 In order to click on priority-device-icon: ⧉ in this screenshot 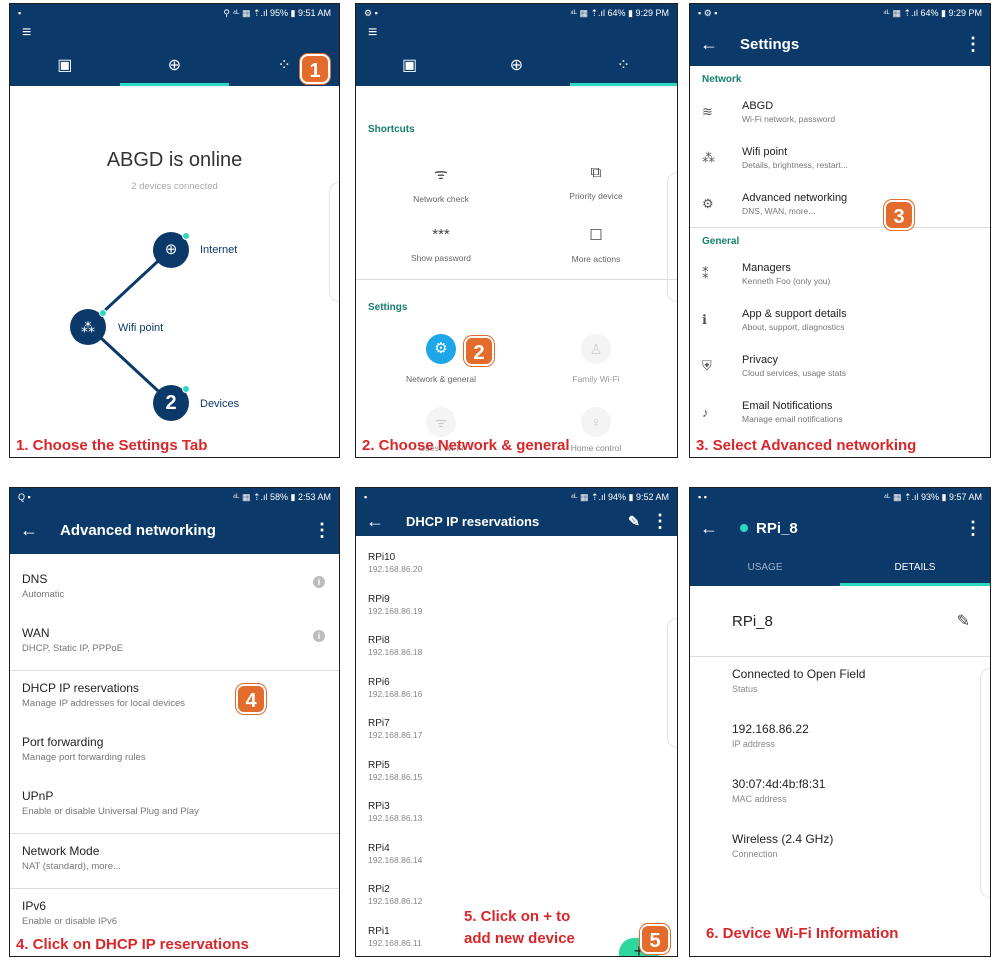, I will do `click(596, 172)`.